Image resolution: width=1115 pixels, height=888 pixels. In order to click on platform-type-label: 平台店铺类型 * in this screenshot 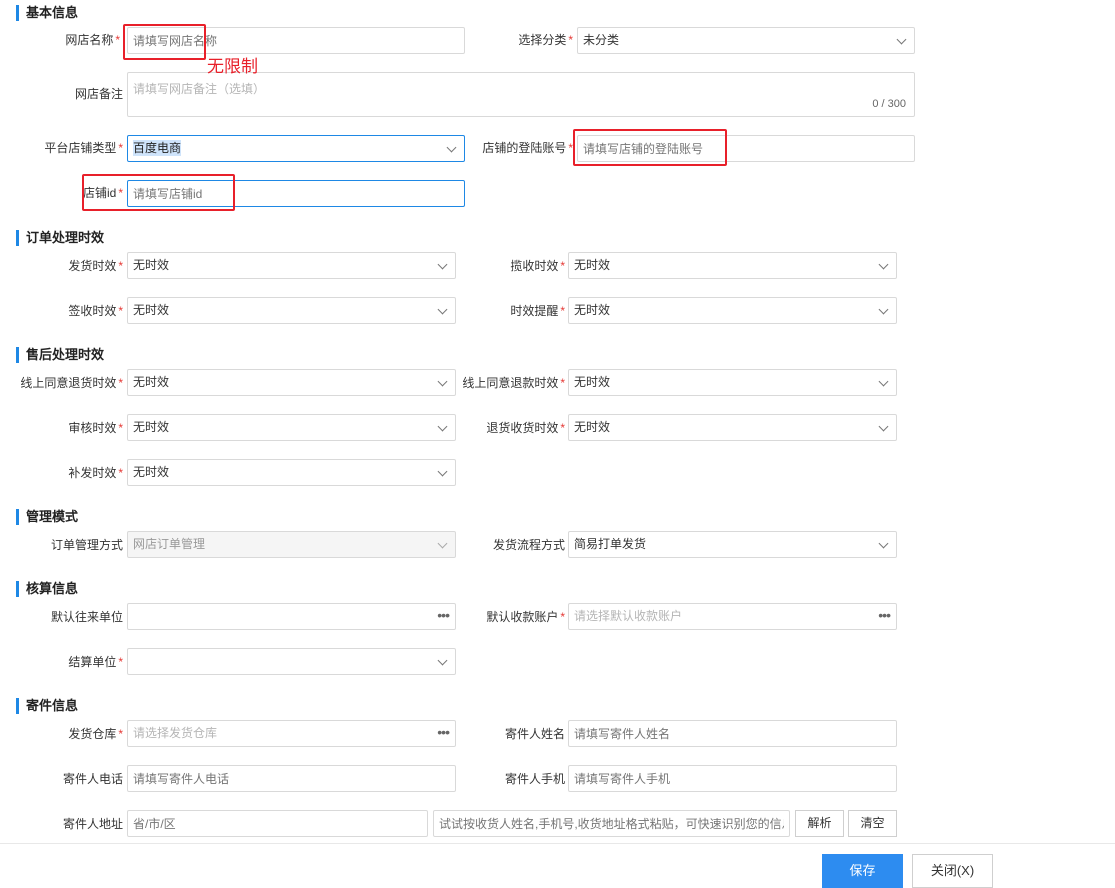, I will do `click(83, 148)`.